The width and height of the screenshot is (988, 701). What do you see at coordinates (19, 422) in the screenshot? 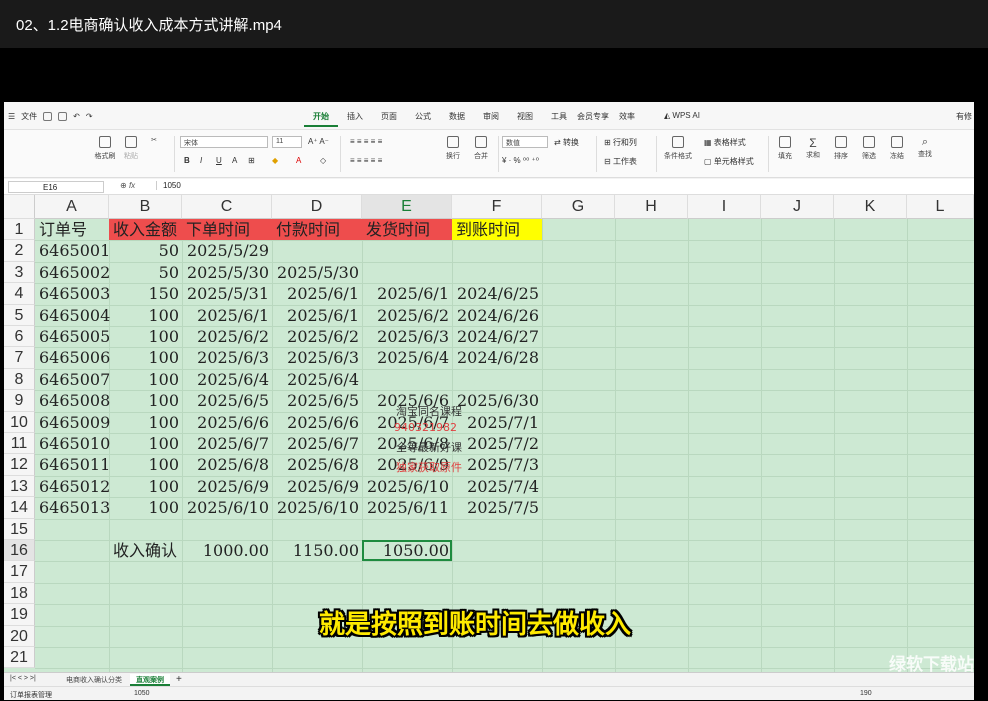
I see `row-header: 10` at bounding box center [19, 422].